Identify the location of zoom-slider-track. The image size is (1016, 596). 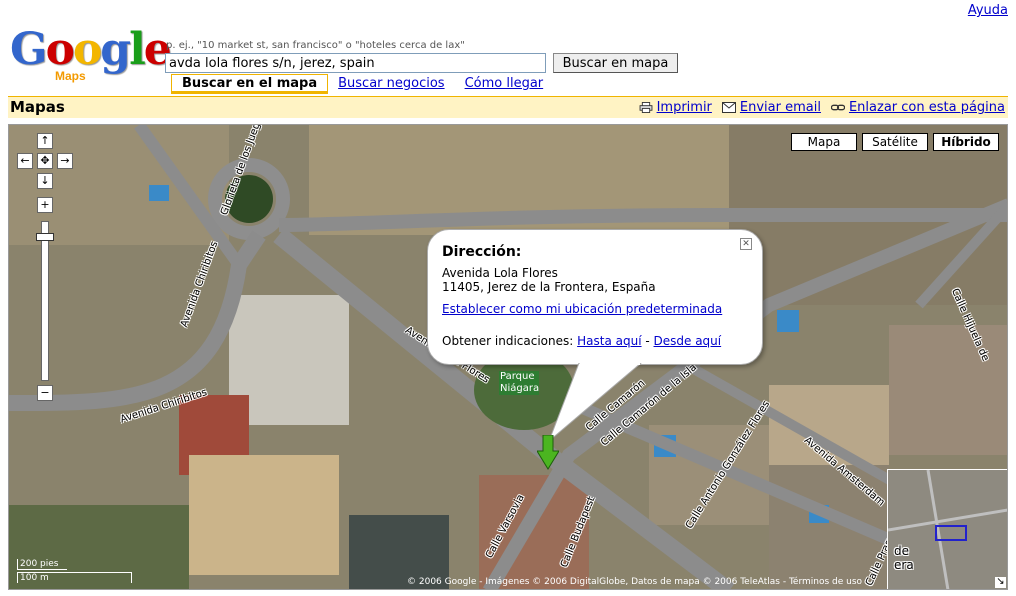
(45, 301).